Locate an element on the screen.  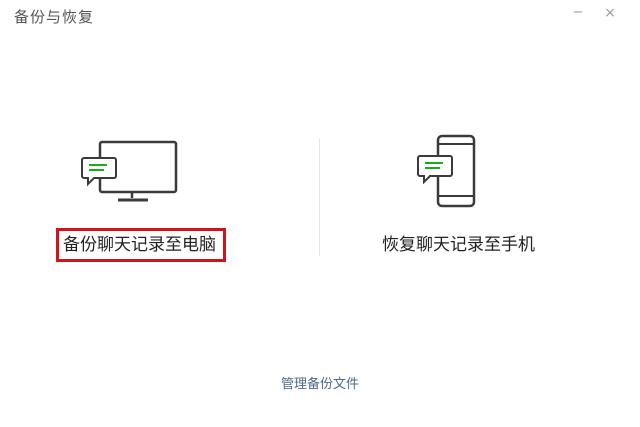
option-divider is located at coordinates (319, 197).